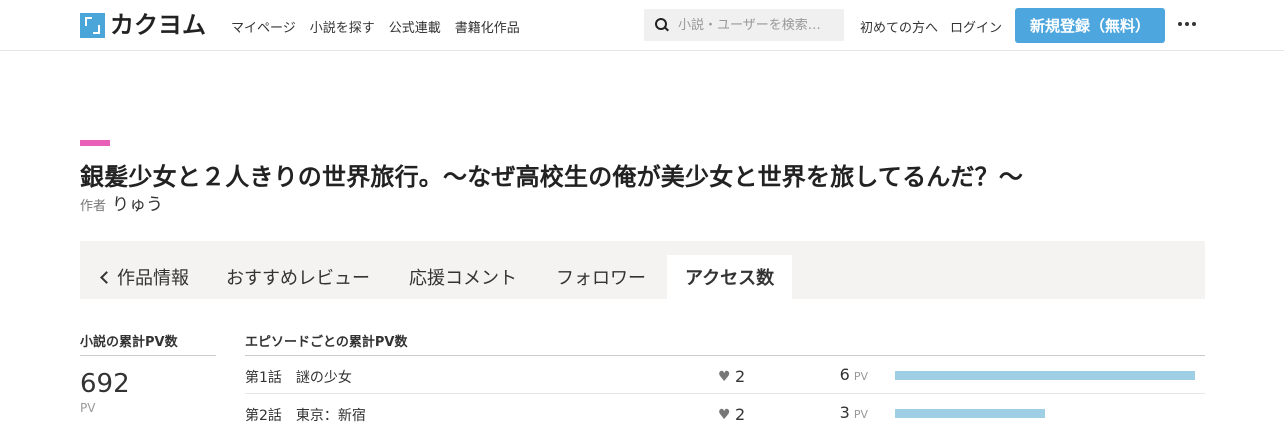  What do you see at coordinates (88, 408) in the screenshot?
I see `total-pv-unit: PV` at bounding box center [88, 408].